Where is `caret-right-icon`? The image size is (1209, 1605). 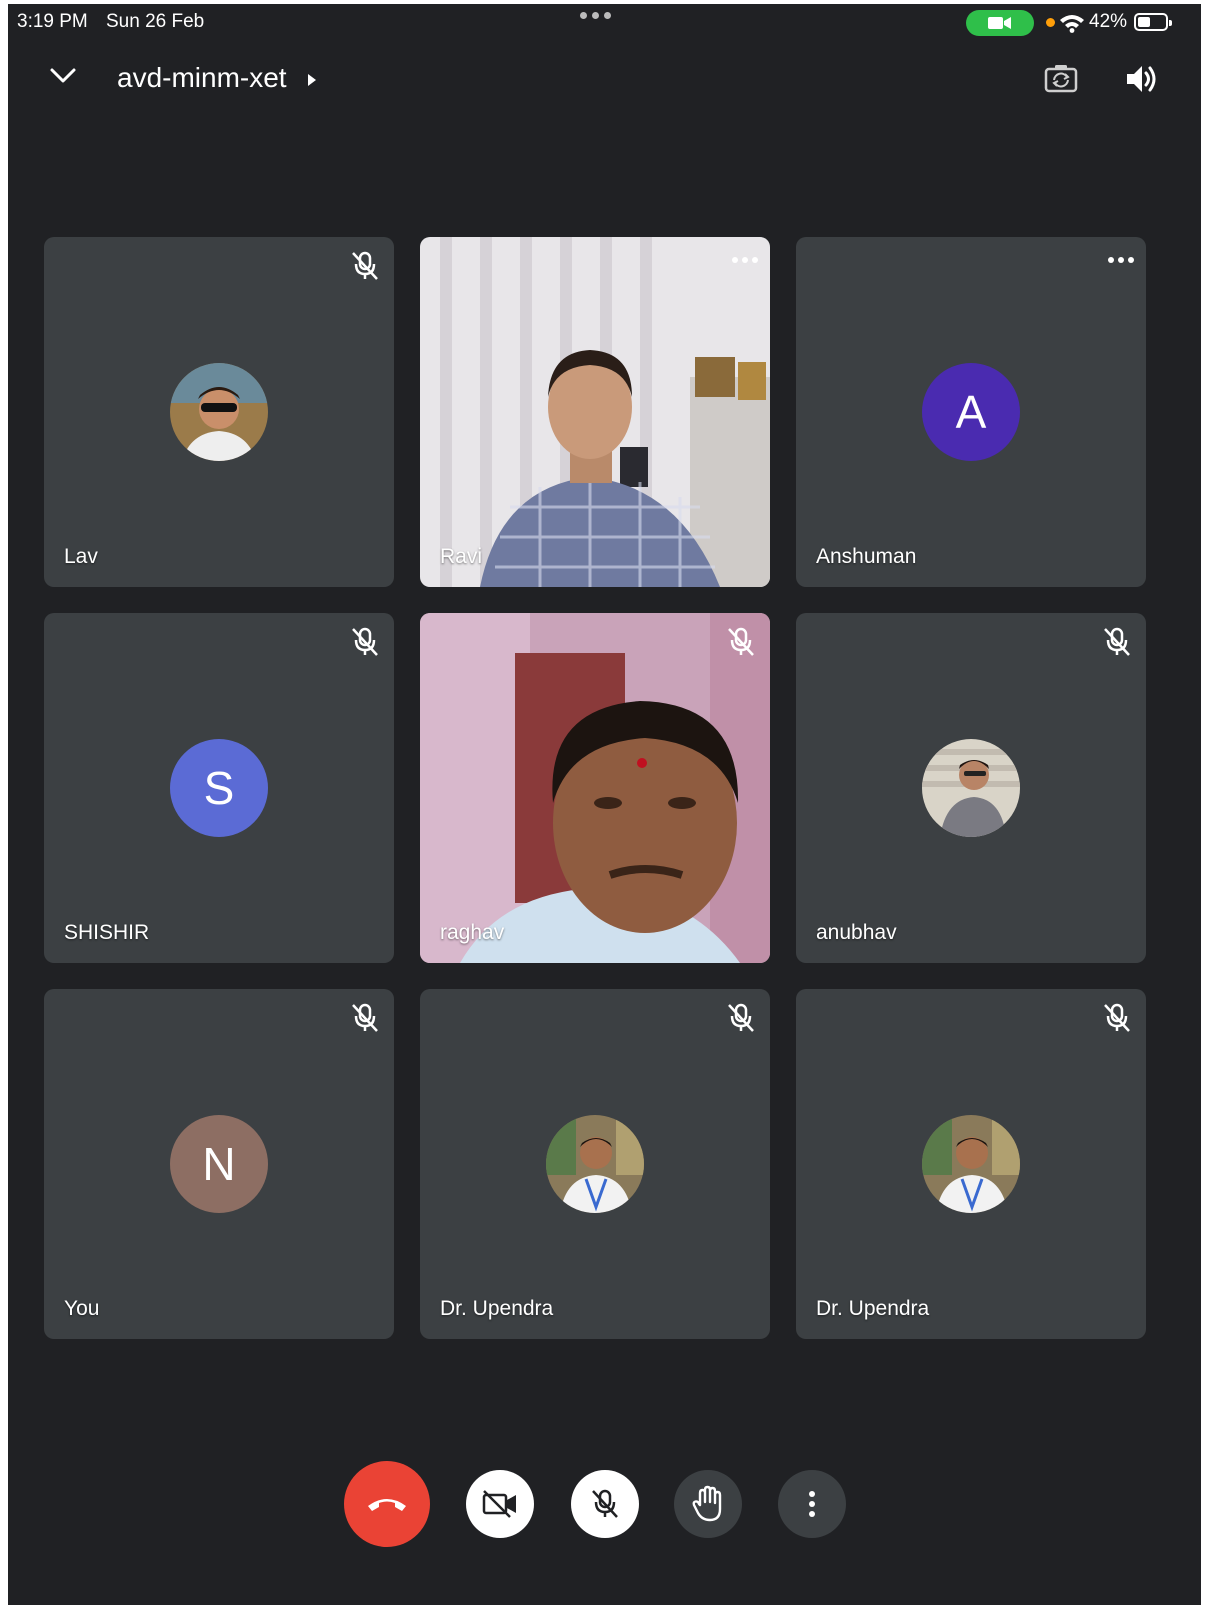 caret-right-icon is located at coordinates (312, 80).